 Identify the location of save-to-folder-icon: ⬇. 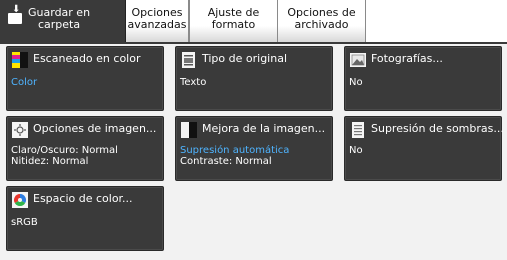
(15, 15).